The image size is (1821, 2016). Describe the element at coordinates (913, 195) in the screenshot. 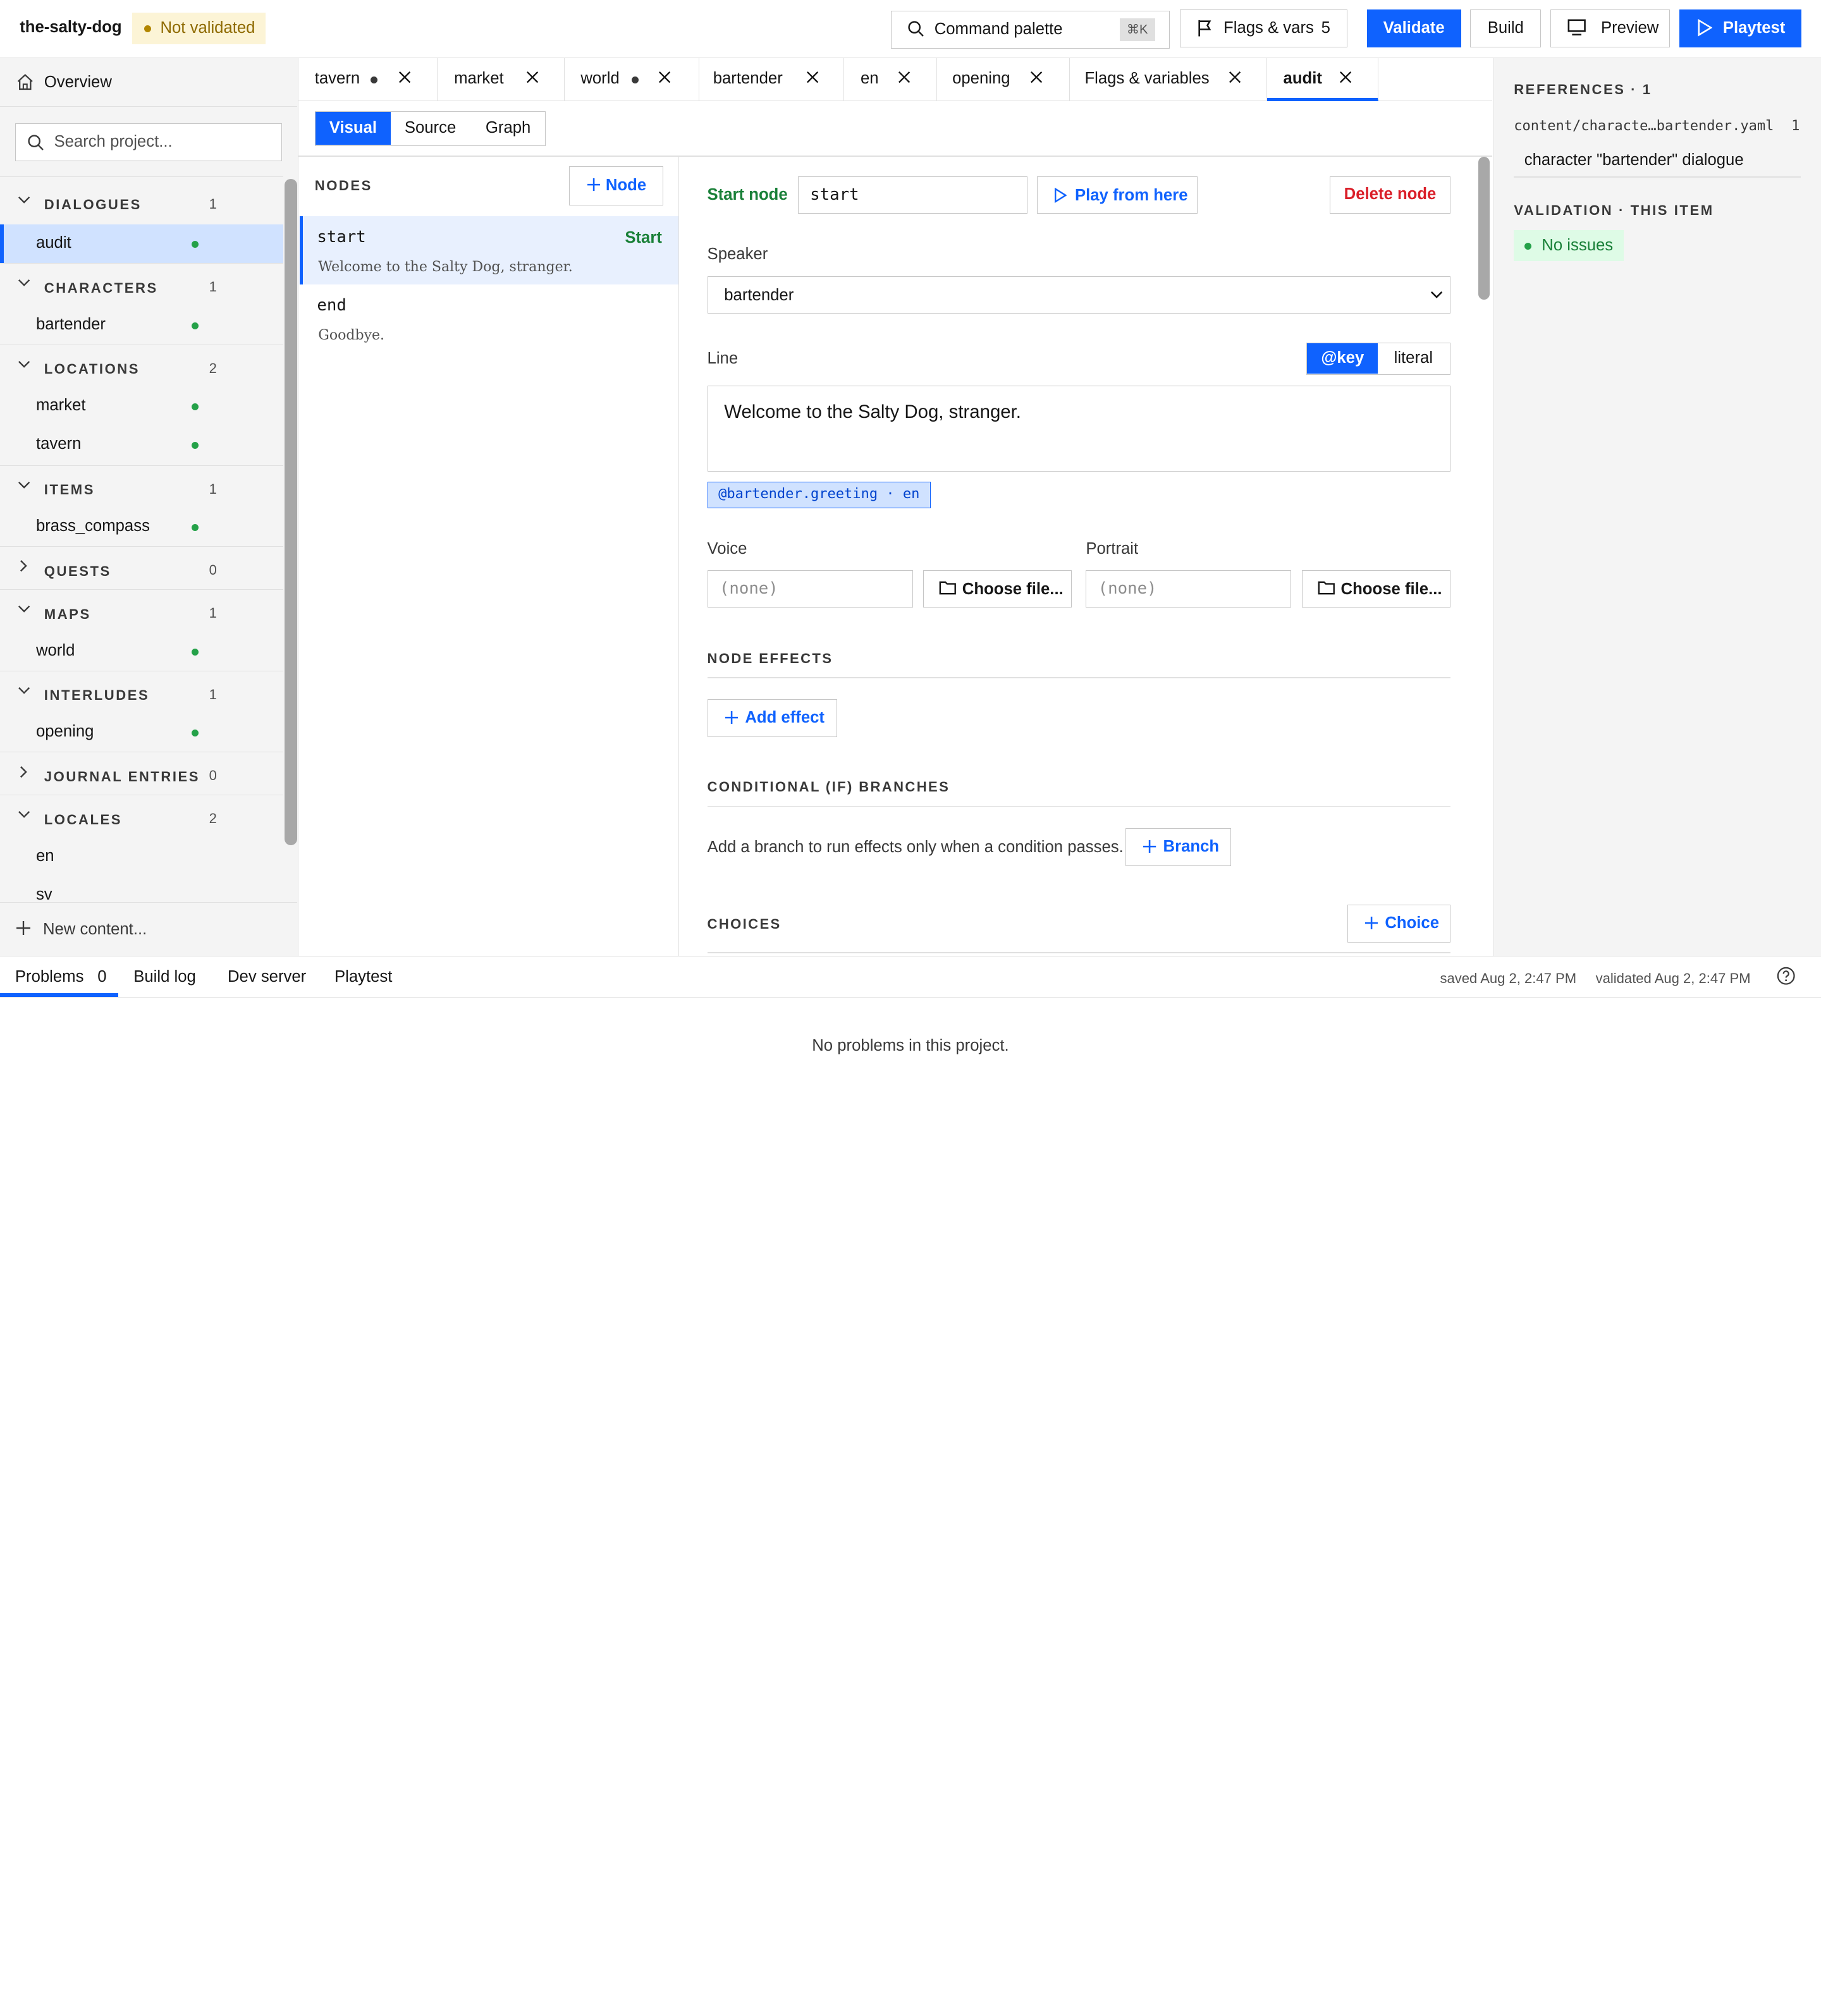

I see `node-id-input: start` at that location.